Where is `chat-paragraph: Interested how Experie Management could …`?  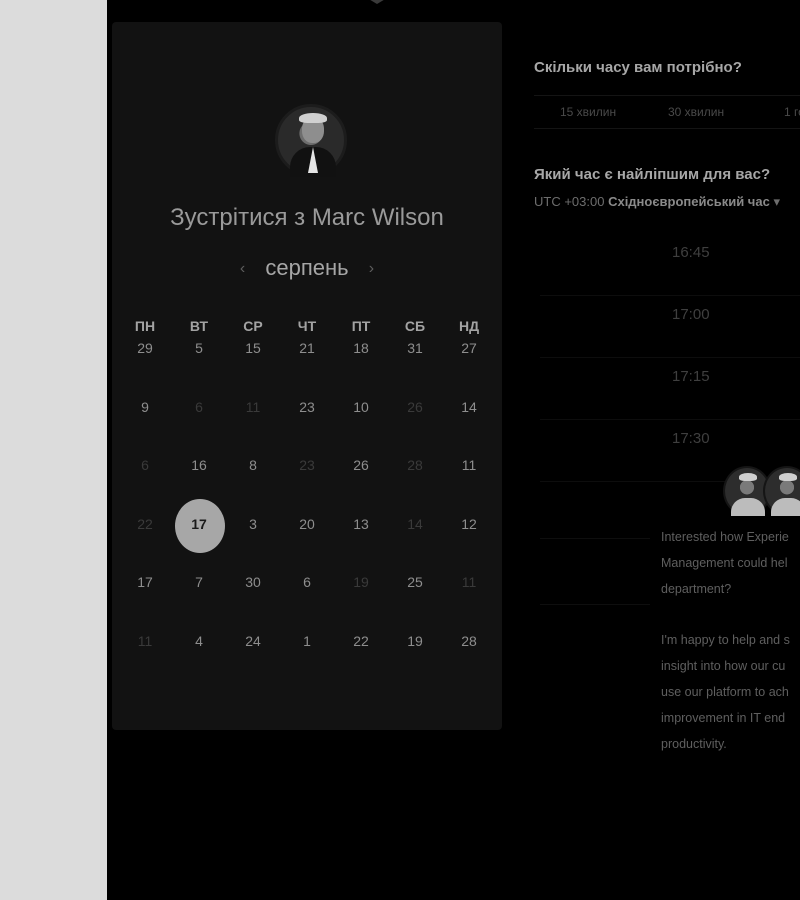
chat-paragraph: Interested how Experie Management could … is located at coordinates (730, 563).